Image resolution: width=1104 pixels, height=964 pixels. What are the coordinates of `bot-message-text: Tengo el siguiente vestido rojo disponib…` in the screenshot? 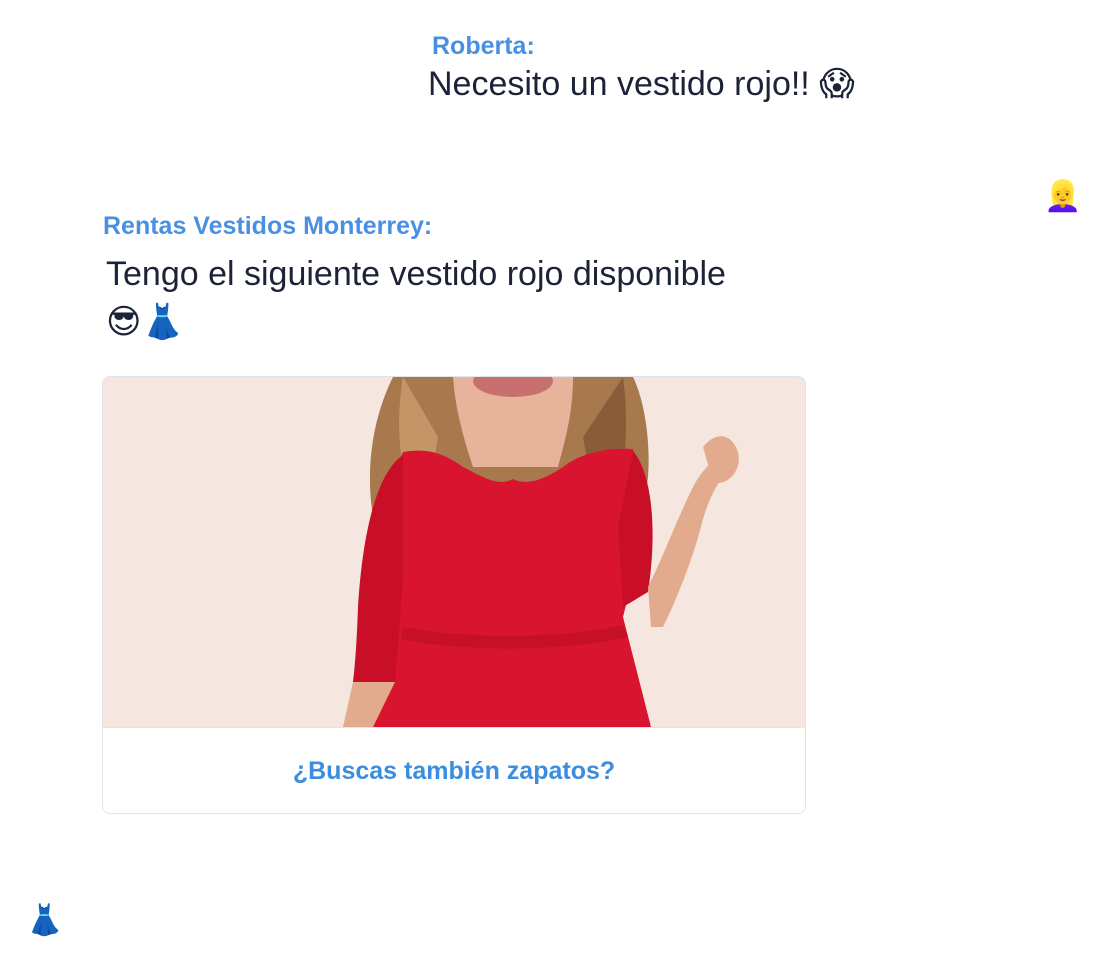 It's located at (416, 274).